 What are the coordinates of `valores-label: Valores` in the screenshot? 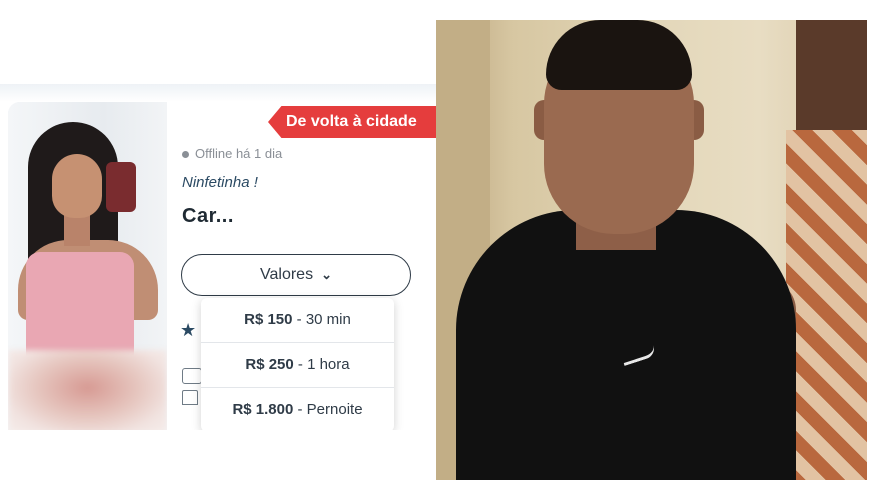 It's located at (287, 274).